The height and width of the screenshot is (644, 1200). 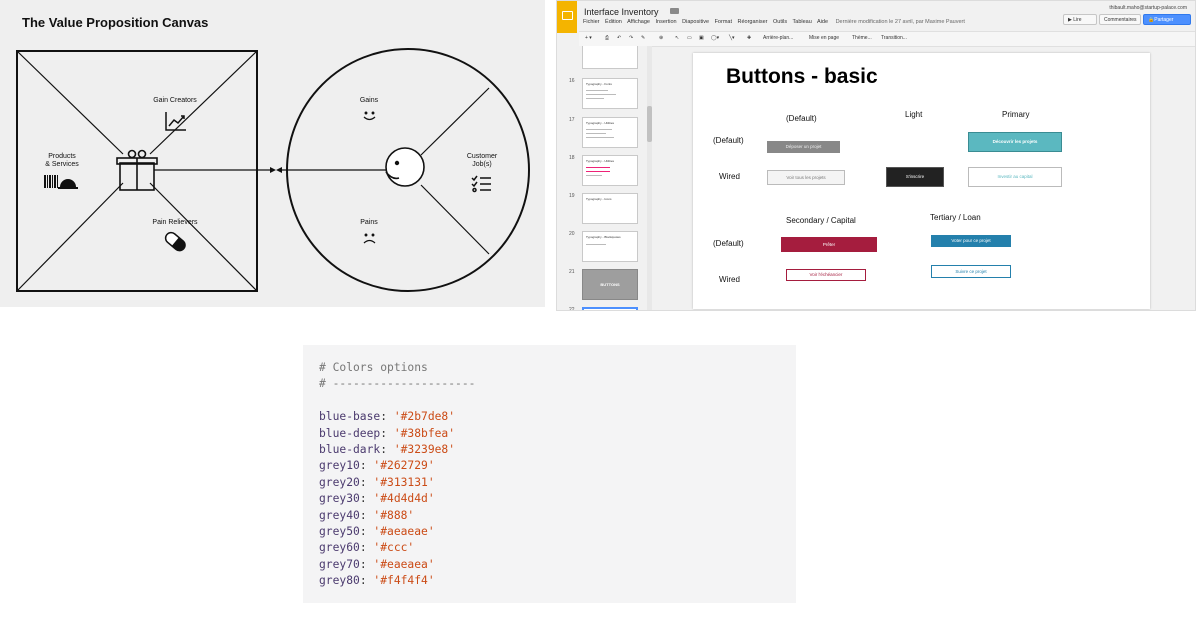 What do you see at coordinates (621, 12) in the screenshot?
I see `document-title: Interface Inventory` at bounding box center [621, 12].